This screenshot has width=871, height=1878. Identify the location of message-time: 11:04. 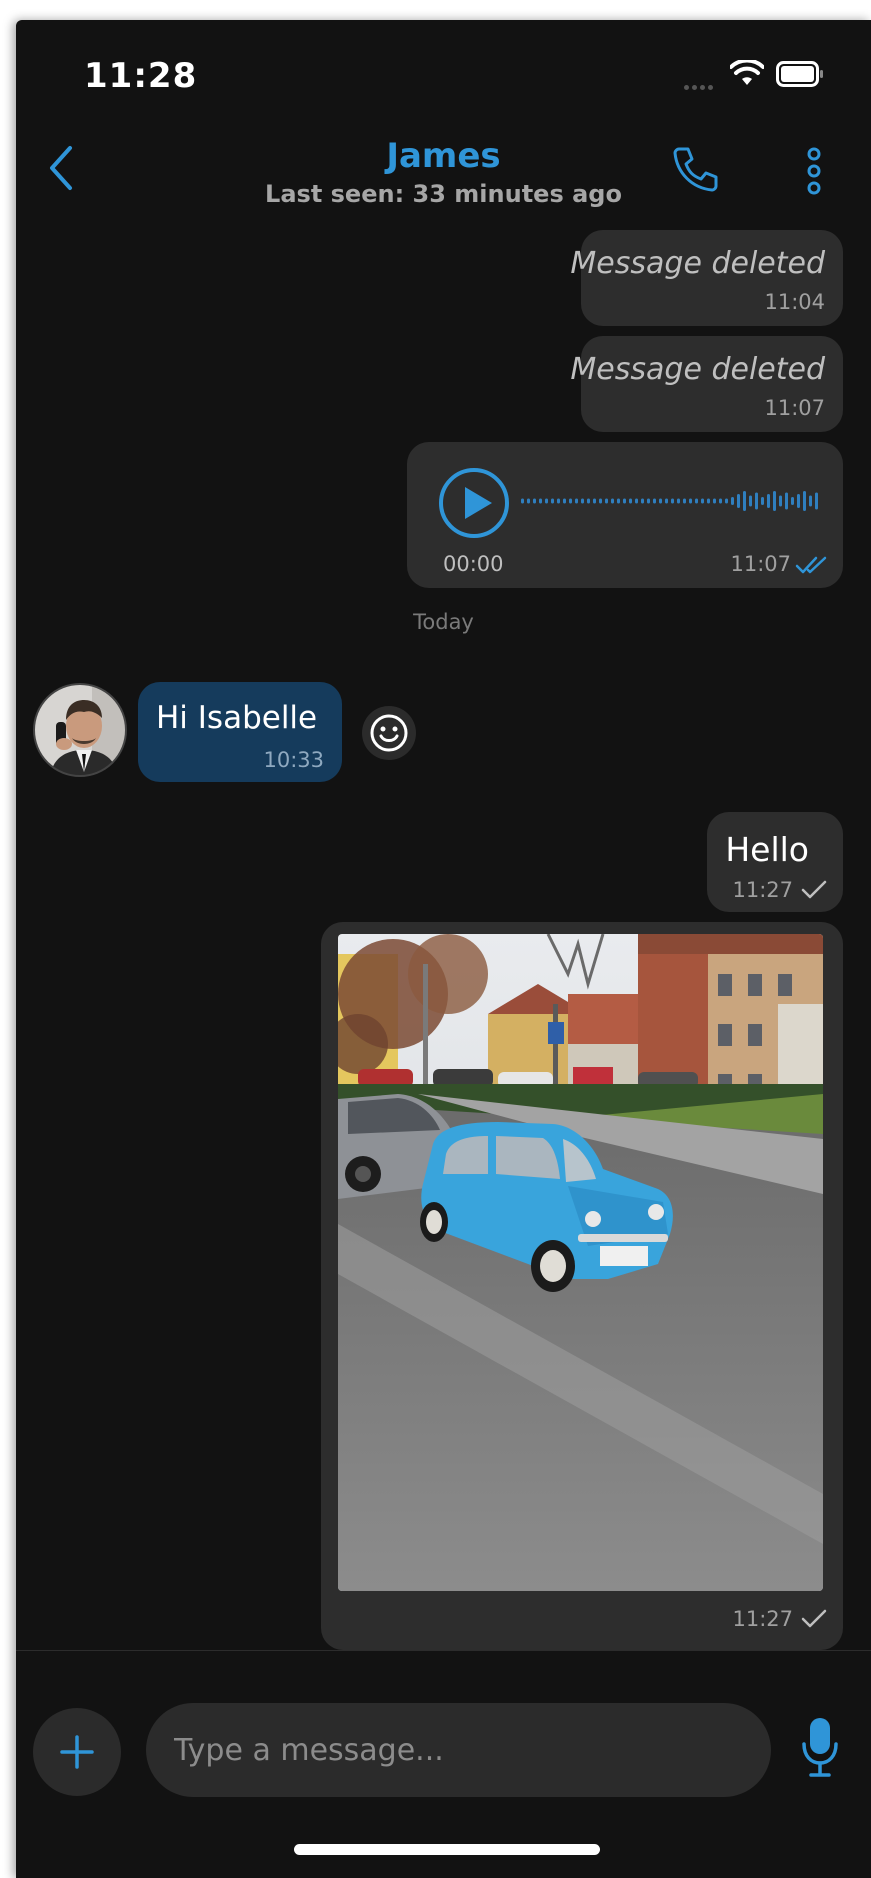
(794, 302).